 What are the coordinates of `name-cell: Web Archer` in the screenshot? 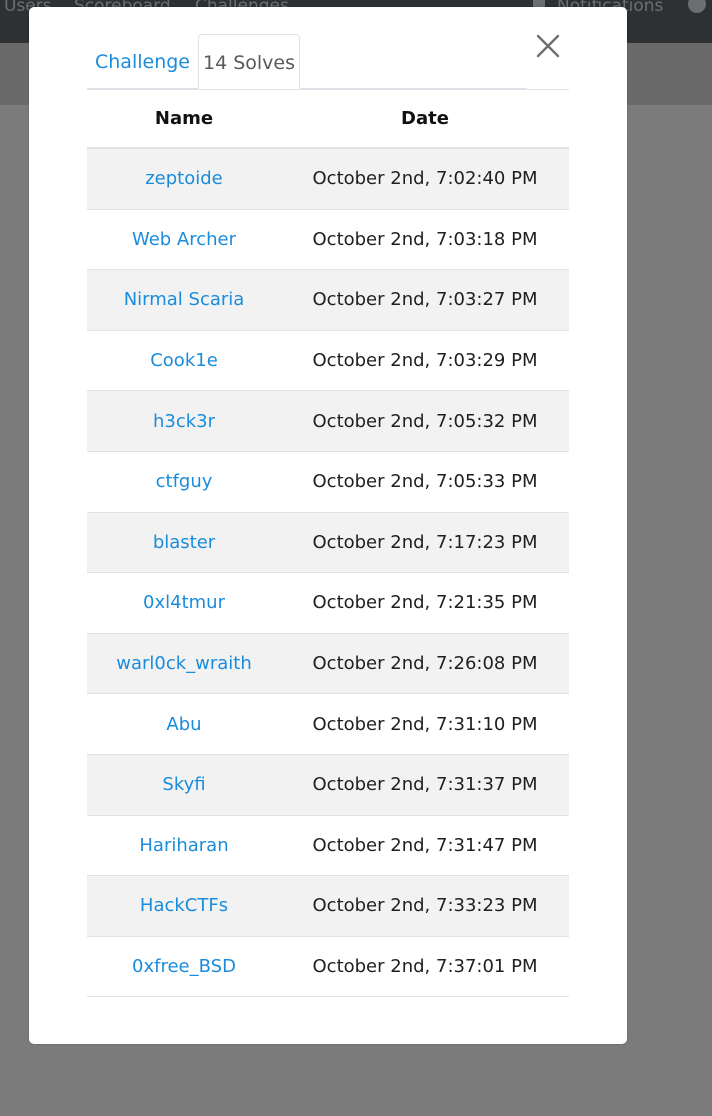 It's located at (184, 240).